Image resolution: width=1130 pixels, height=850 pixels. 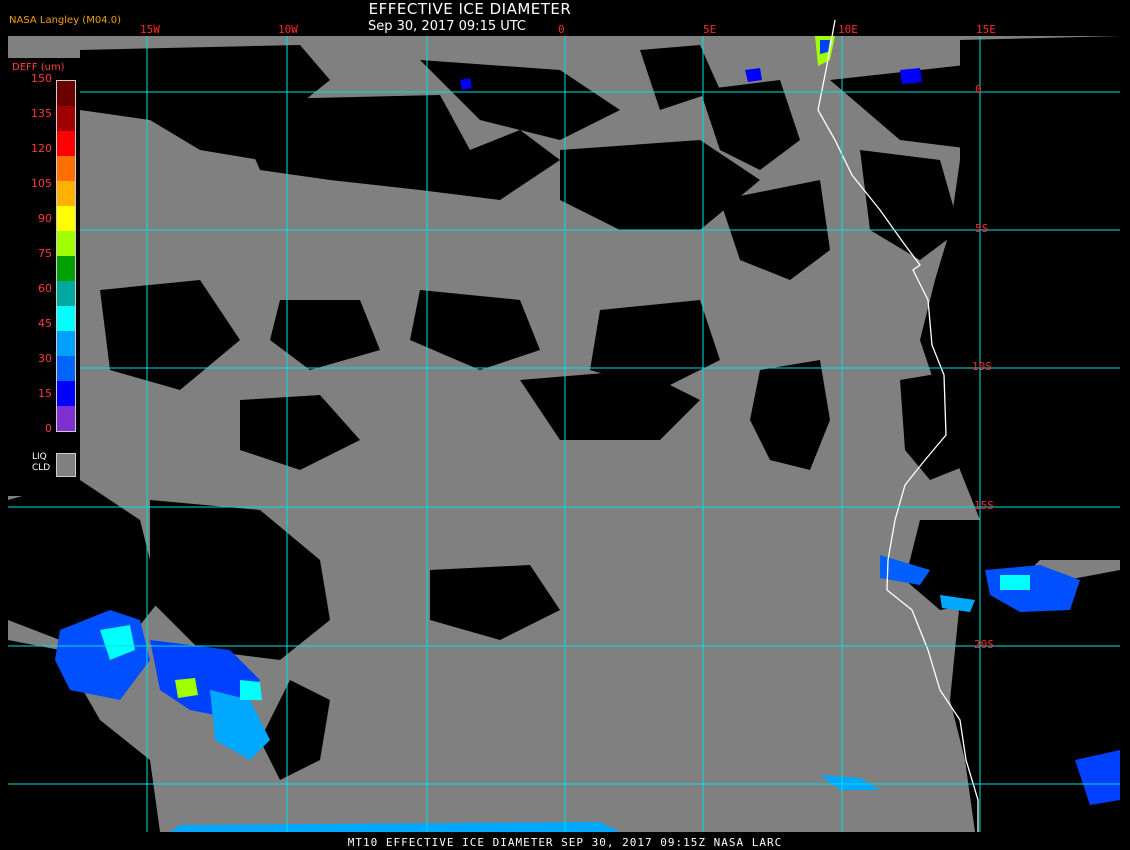 I want to click on lat-label-20s: 20S, so click(x=984, y=644).